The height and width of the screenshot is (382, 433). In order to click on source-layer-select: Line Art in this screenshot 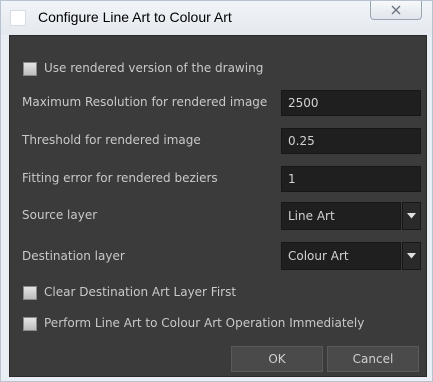, I will do `click(341, 216)`.